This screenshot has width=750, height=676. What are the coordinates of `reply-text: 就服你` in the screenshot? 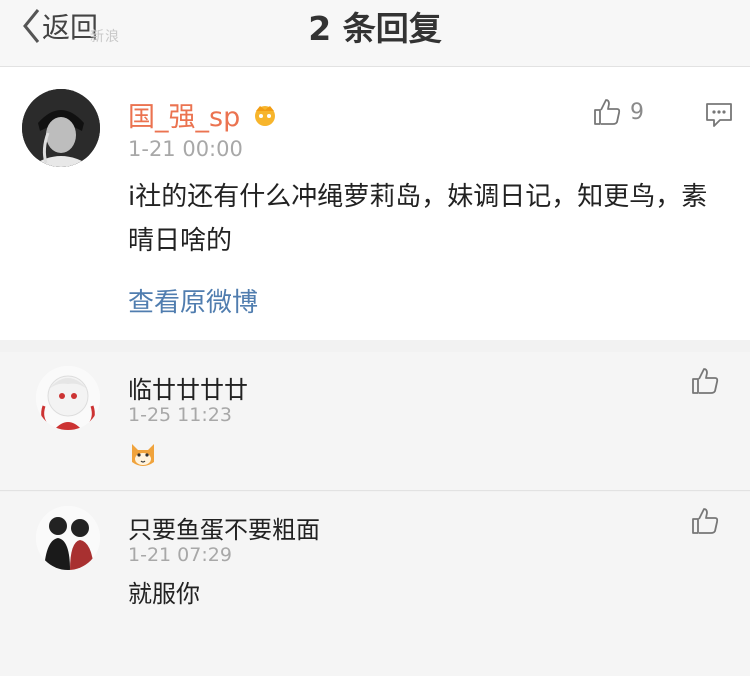 It's located at (164, 594).